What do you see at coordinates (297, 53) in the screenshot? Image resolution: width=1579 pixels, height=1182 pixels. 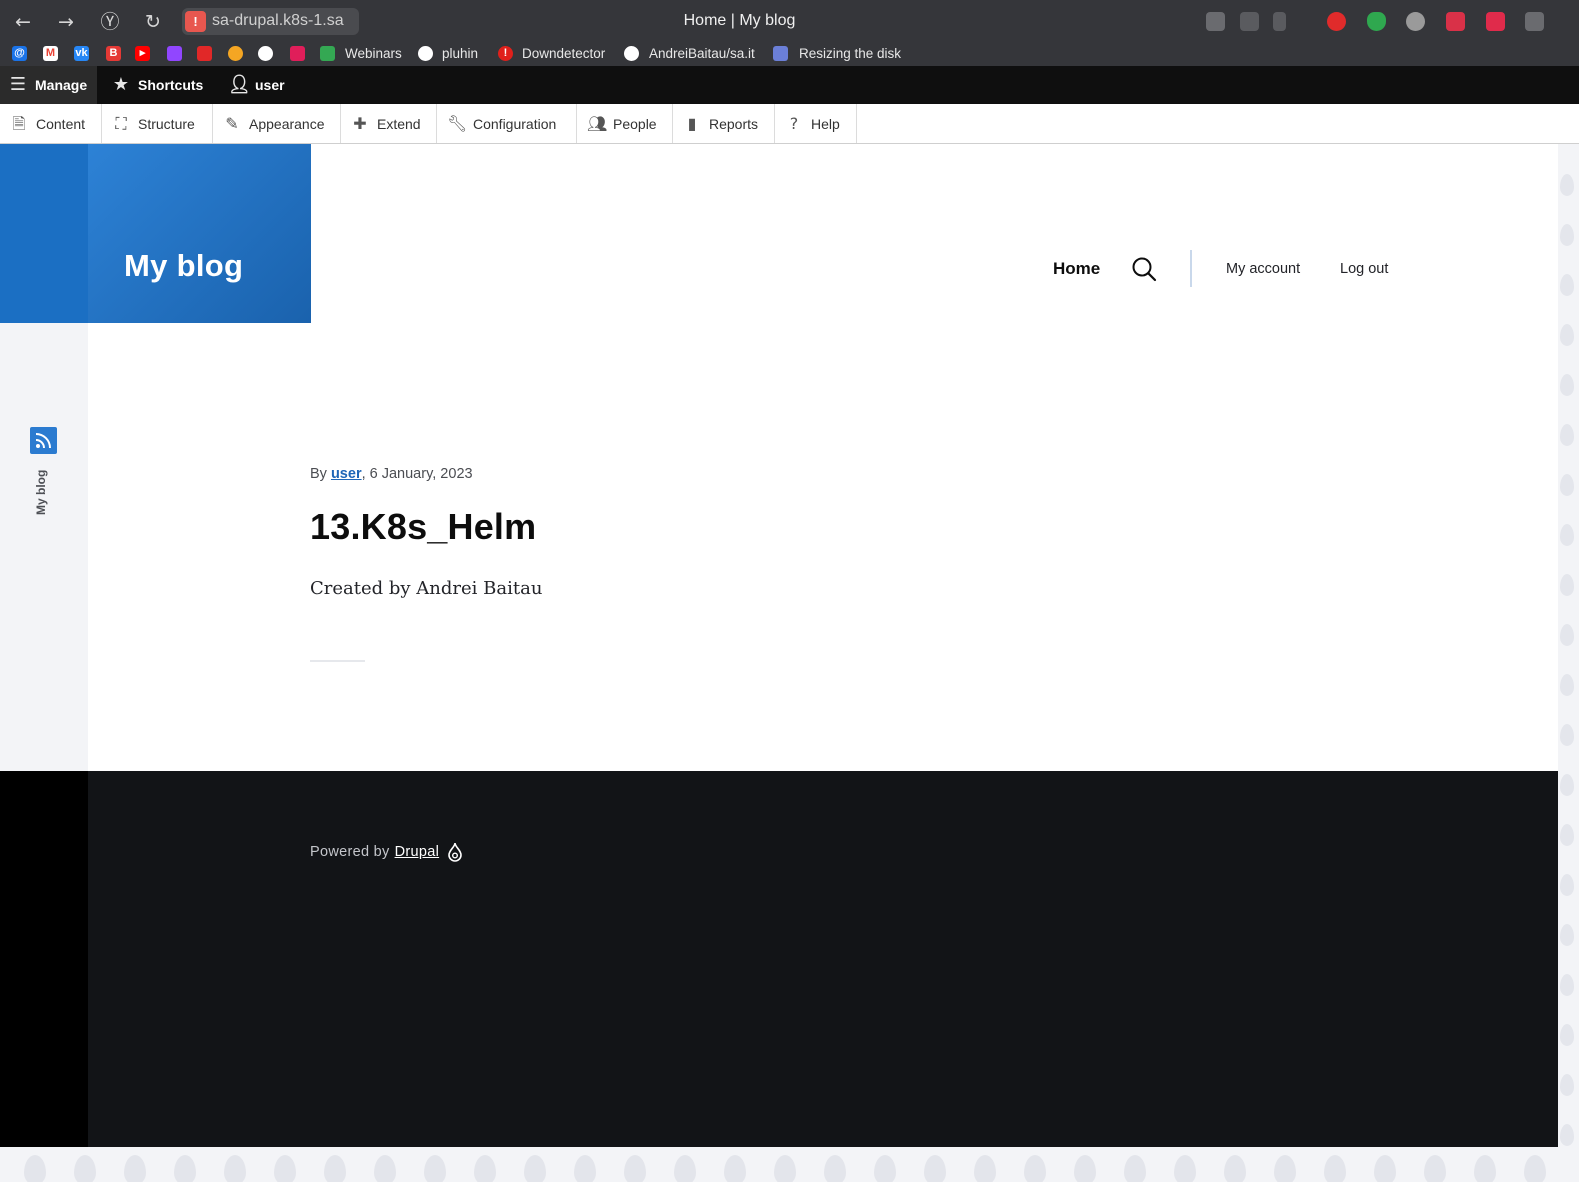 I see `slack-icon` at bounding box center [297, 53].